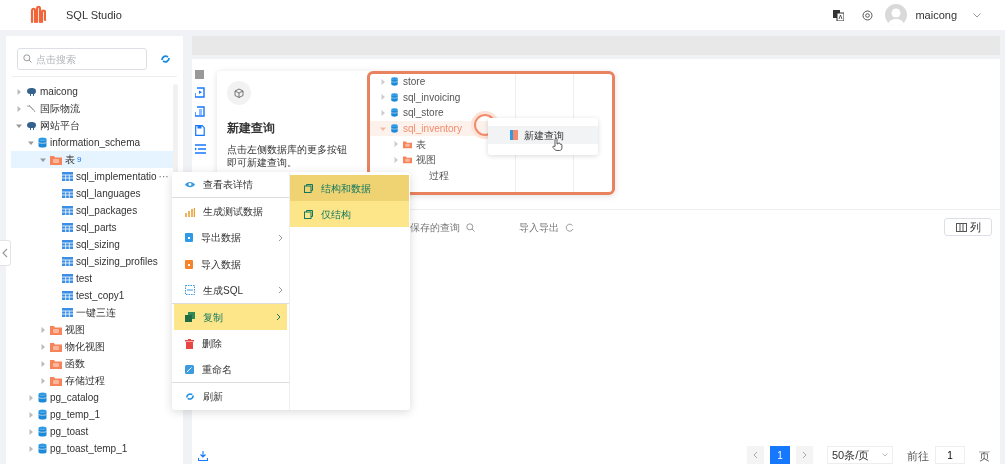  Describe the element at coordinates (860, 455) in the screenshot. I see `page-size-select: 50条/页` at that location.